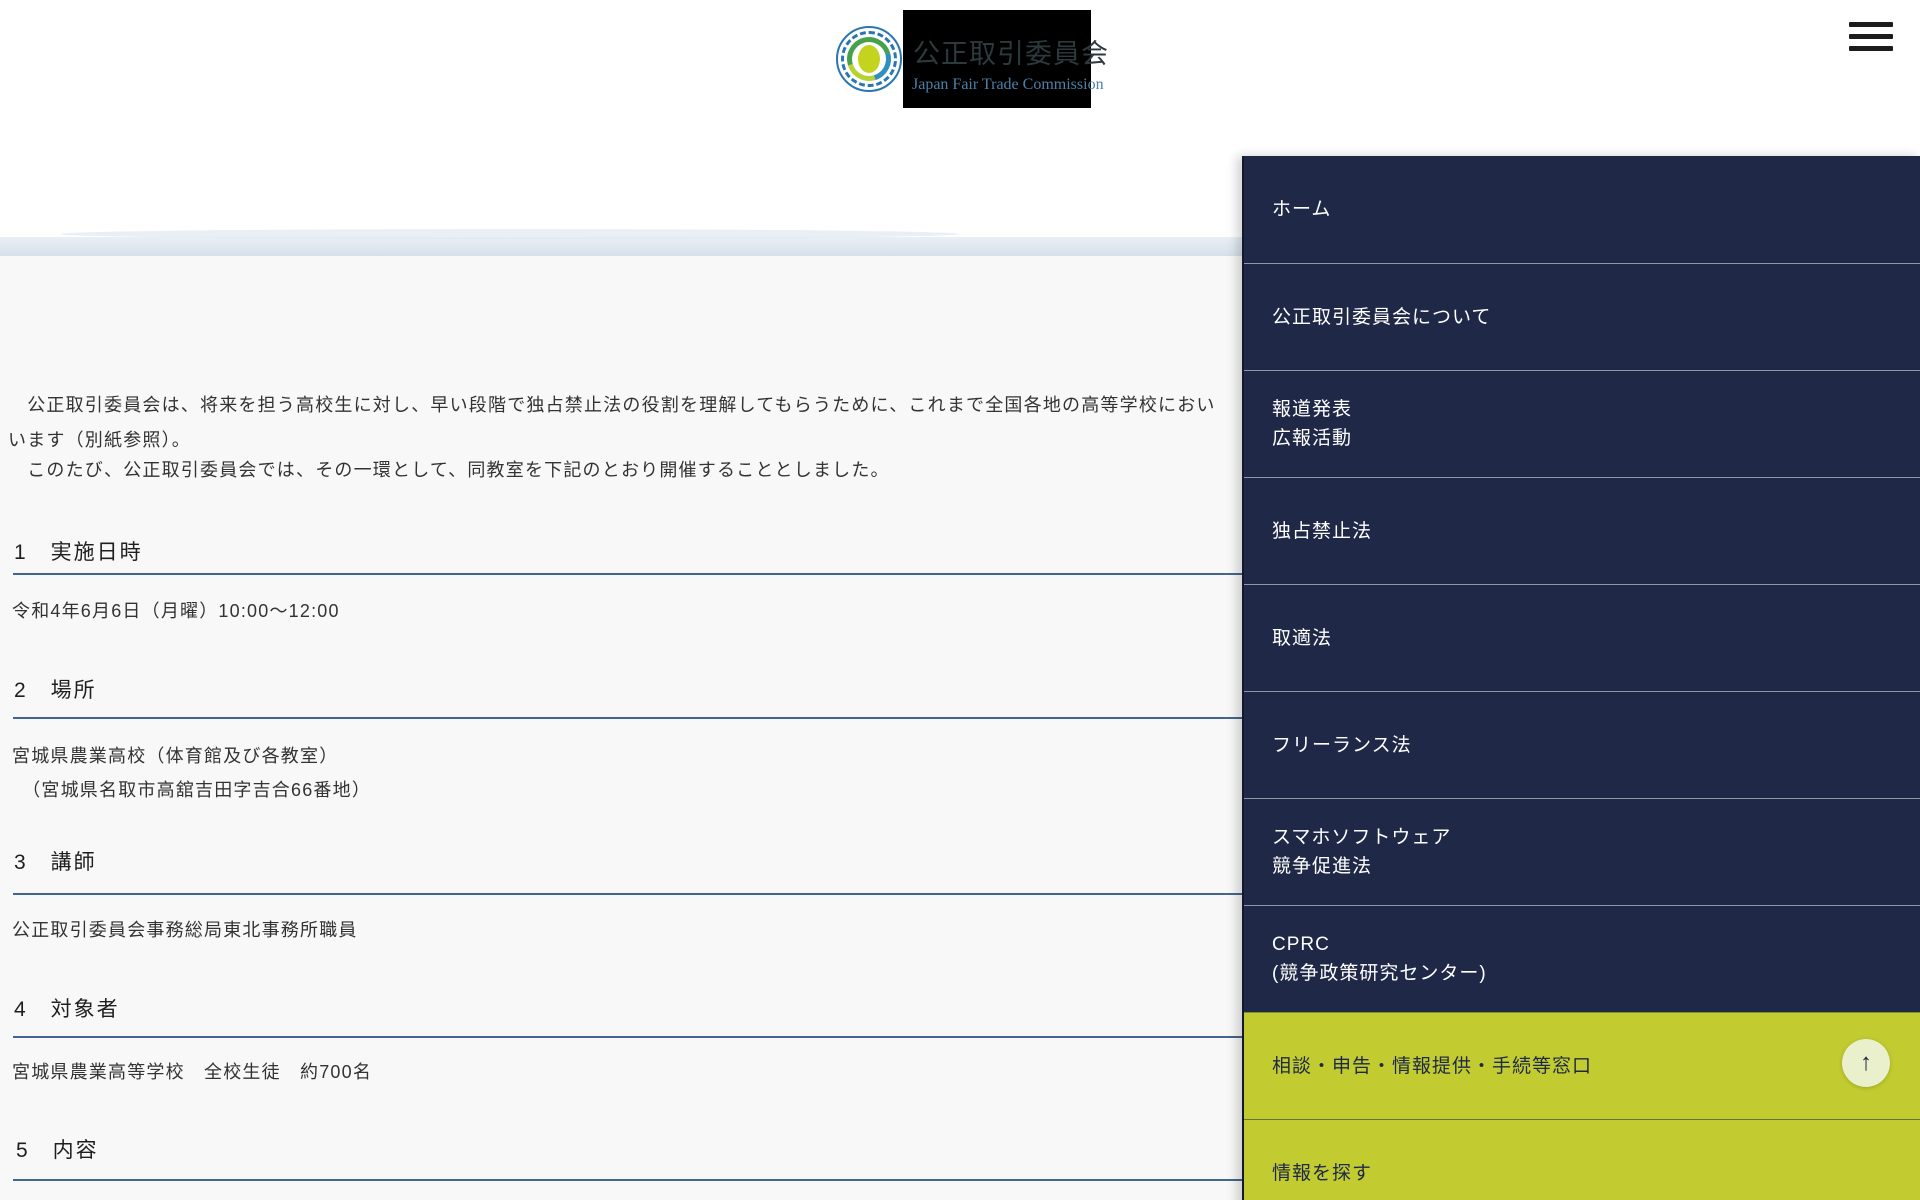 The height and width of the screenshot is (1200, 1920). What do you see at coordinates (1382, 317) in the screenshot?
I see `menu-item-label: 公正取引委員会について` at bounding box center [1382, 317].